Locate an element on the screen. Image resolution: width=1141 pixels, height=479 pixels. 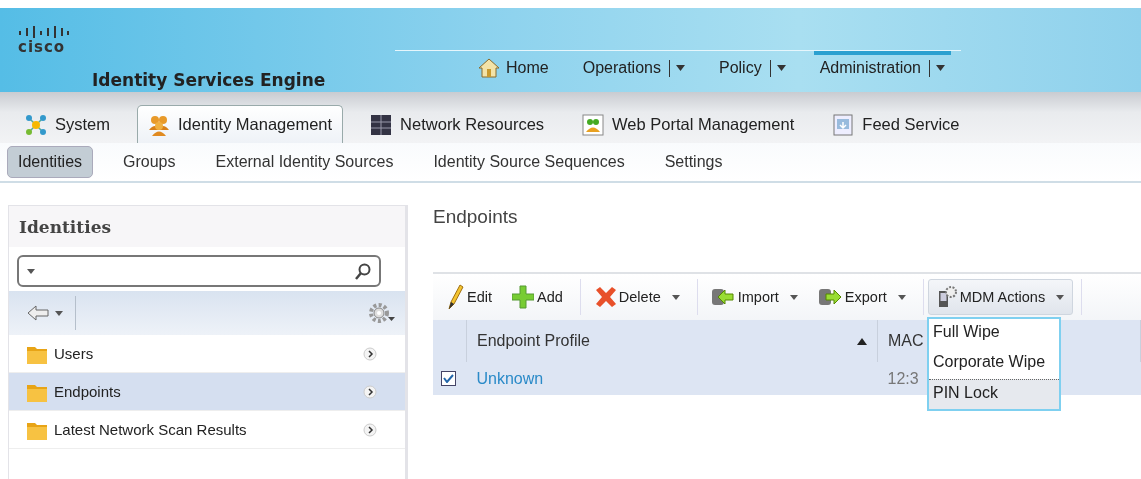
logo-text: cisco is located at coordinates (42, 47).